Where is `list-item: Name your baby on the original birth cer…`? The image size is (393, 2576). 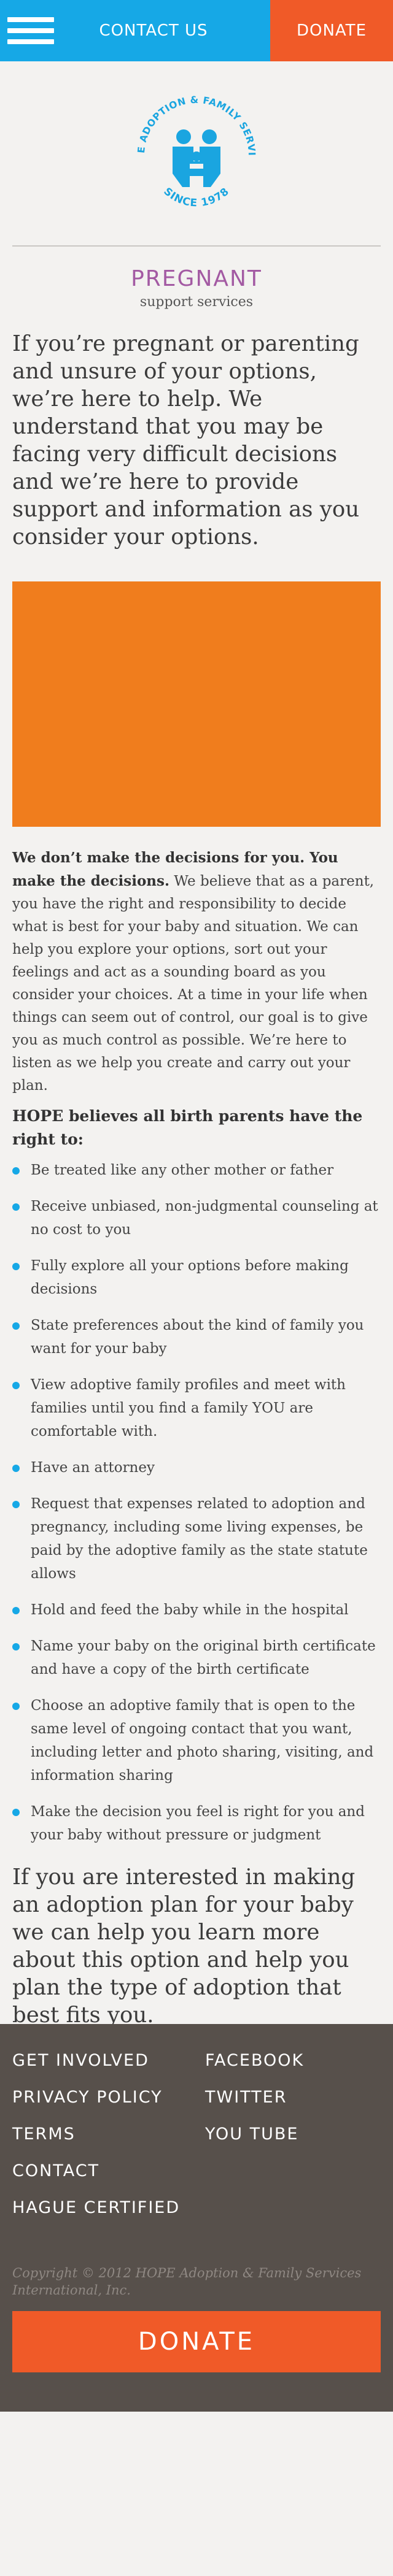
list-item: Name your baby on the original birth cer… is located at coordinates (196, 1658).